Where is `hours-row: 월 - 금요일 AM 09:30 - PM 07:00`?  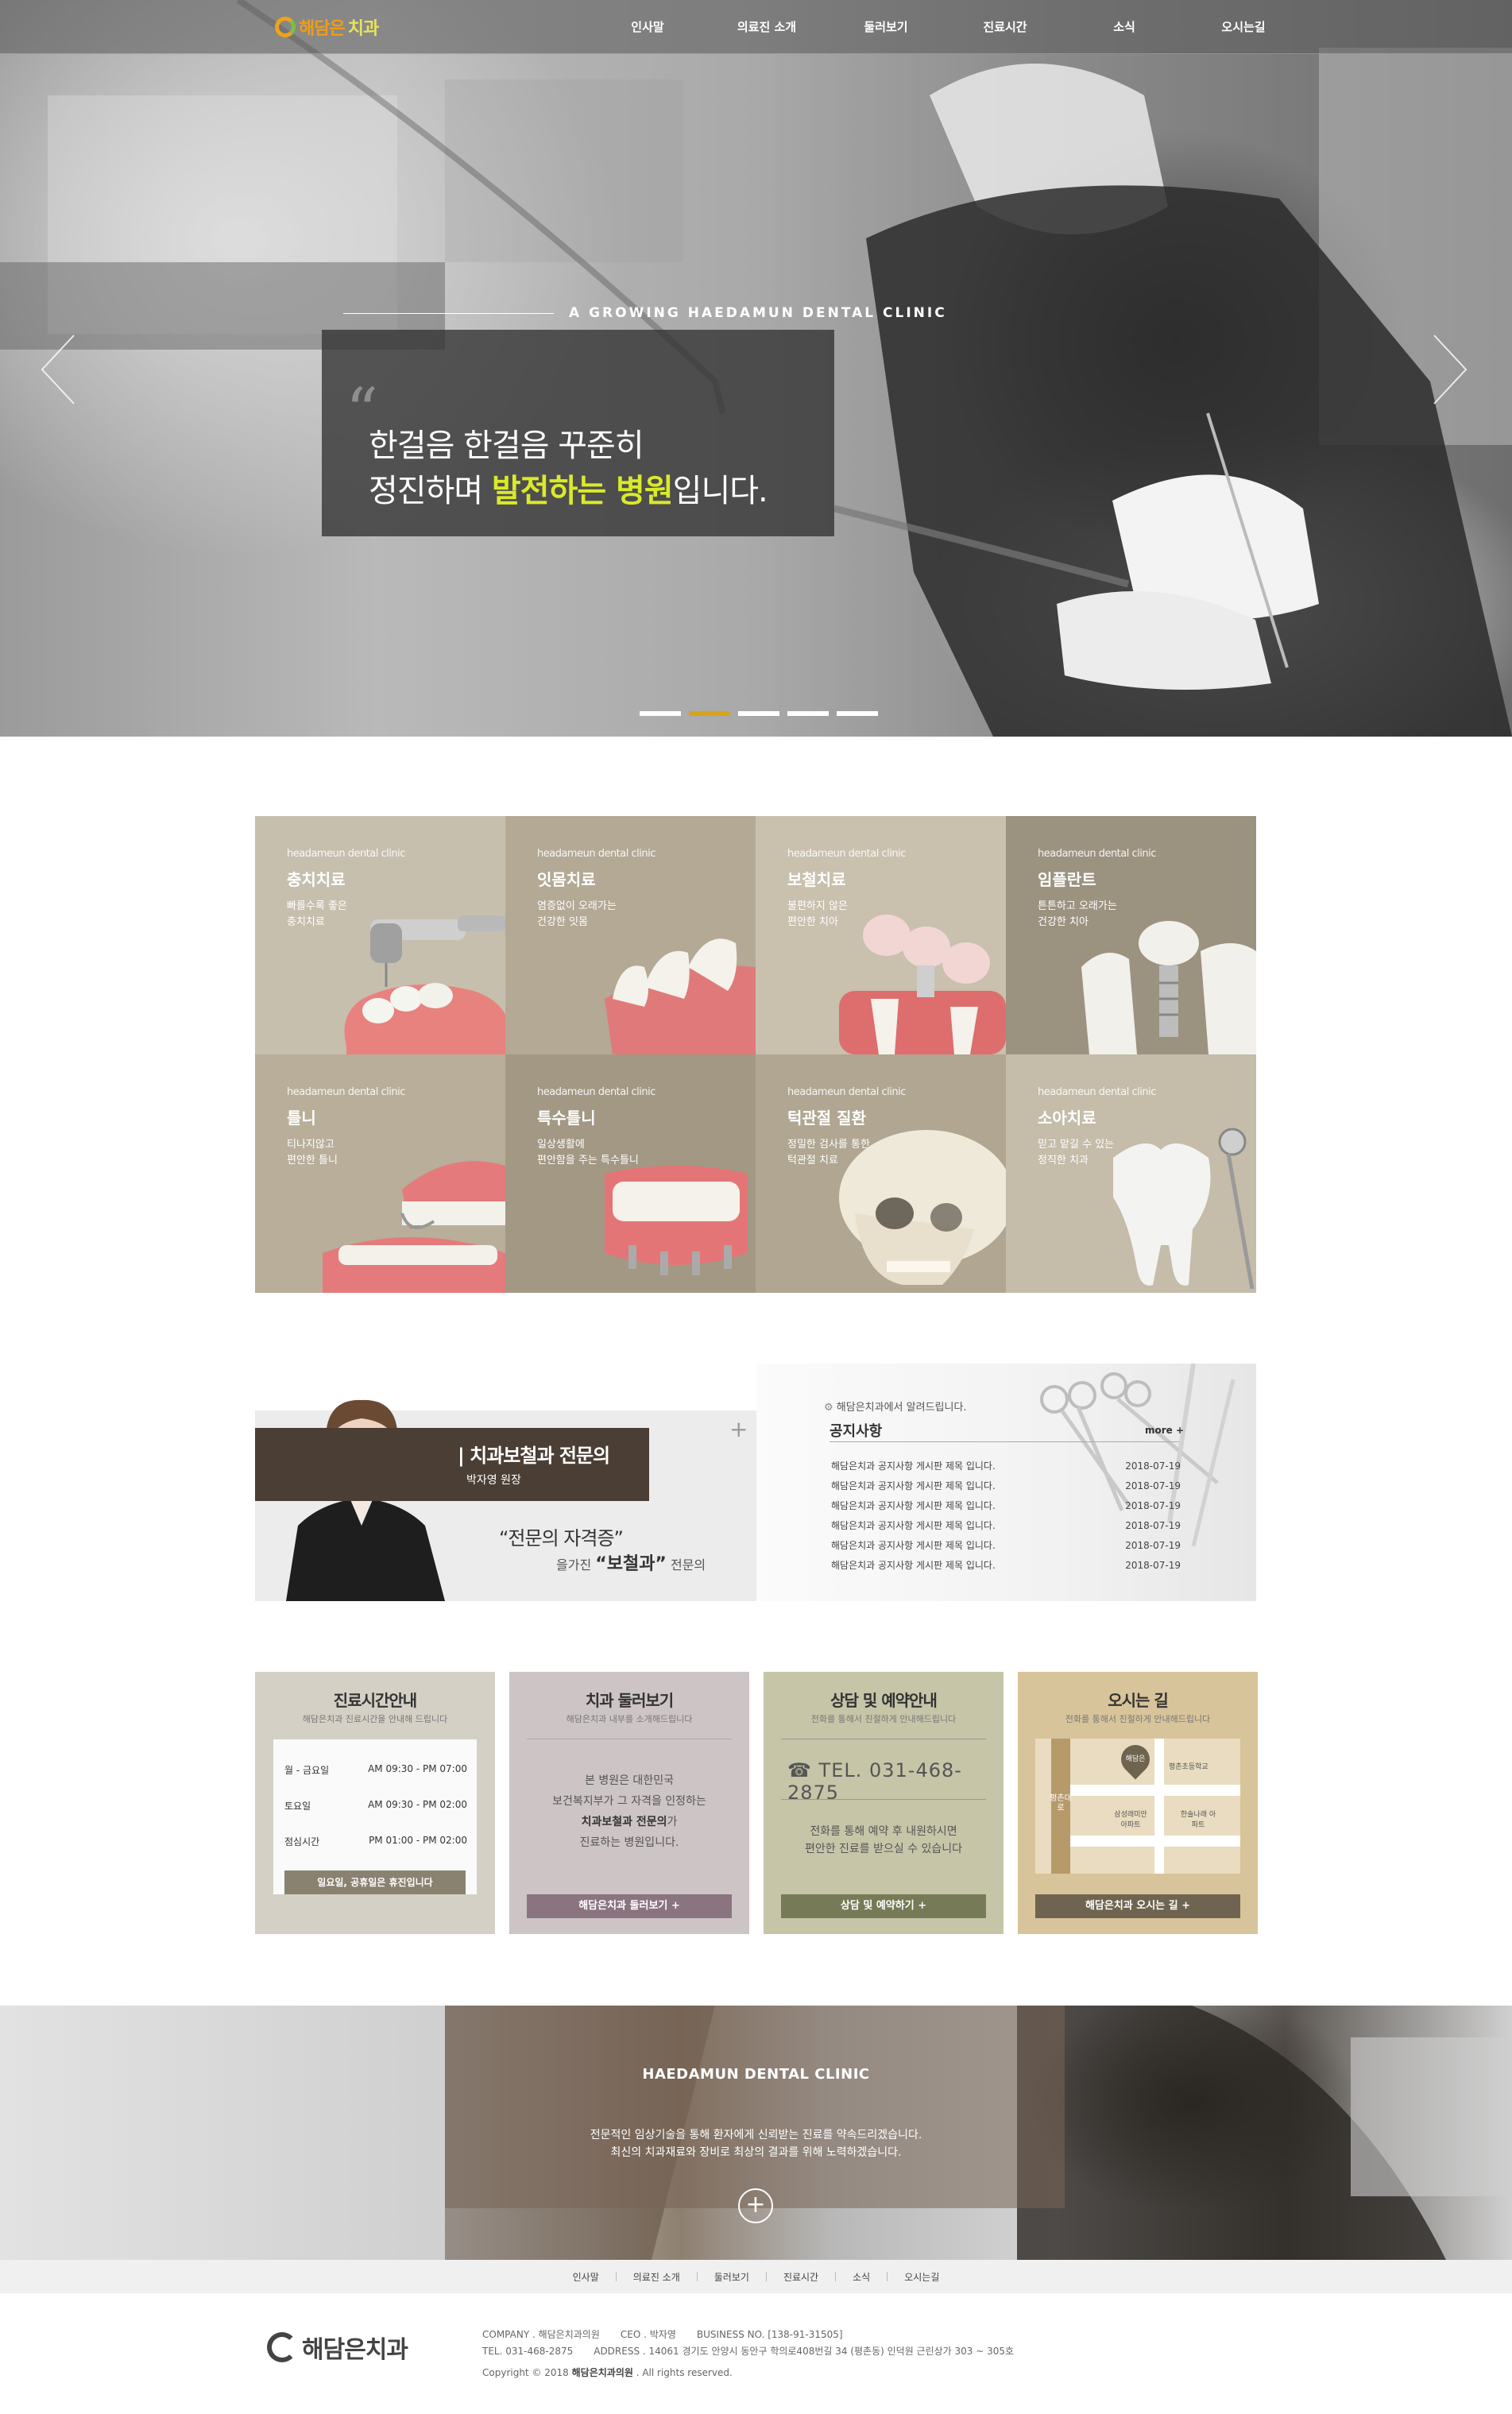 hours-row: 월 - 금요일 AM 09:30 - PM 07:00 is located at coordinates (375, 1770).